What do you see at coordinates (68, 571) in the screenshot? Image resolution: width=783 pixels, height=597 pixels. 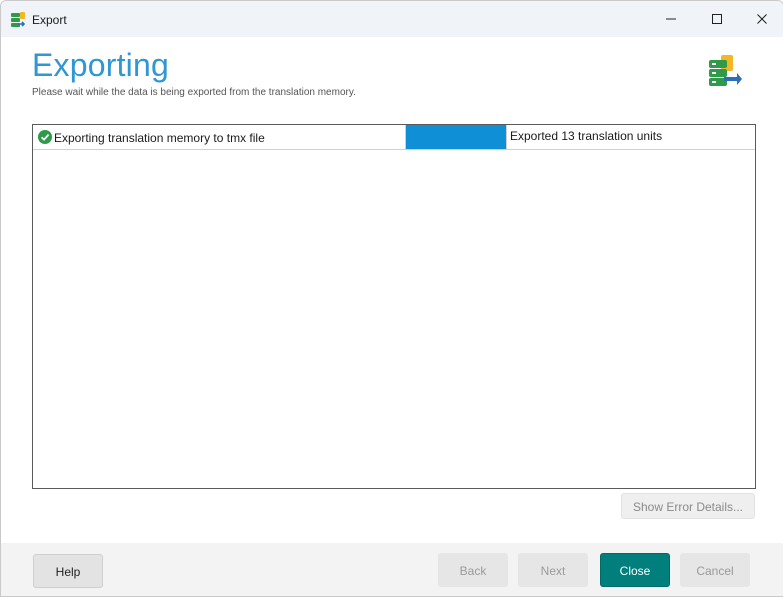 I see `help-button: Help` at bounding box center [68, 571].